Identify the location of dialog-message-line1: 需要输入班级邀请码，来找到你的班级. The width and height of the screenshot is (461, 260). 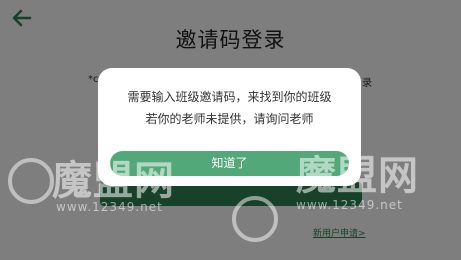
(229, 97).